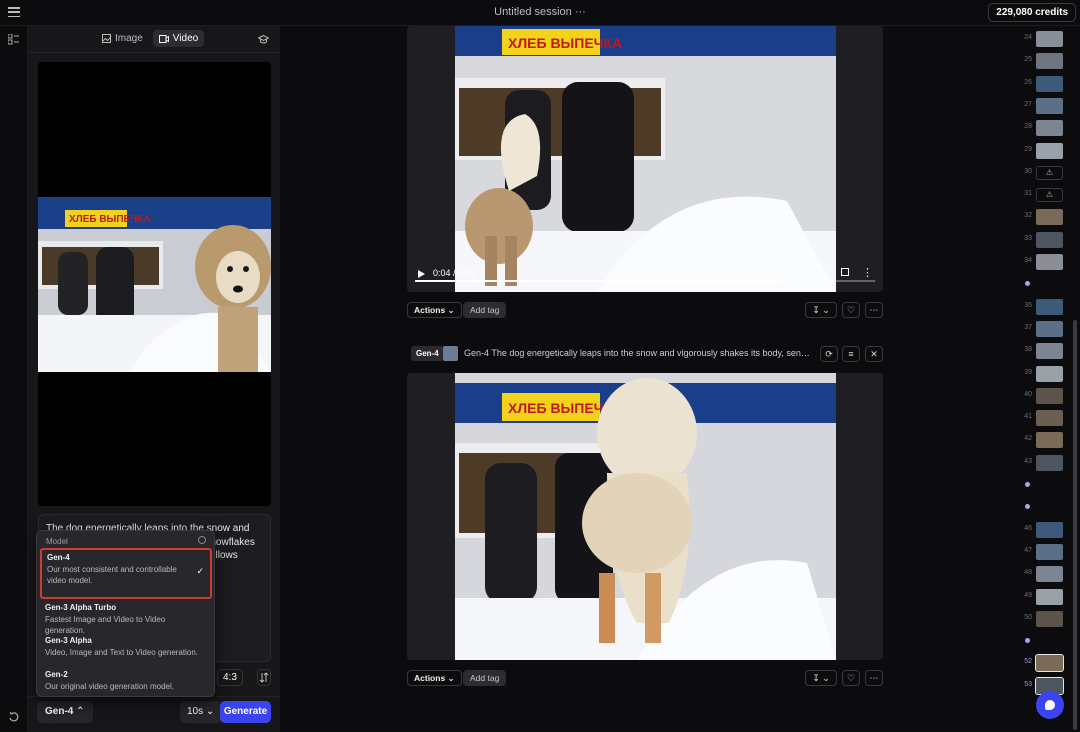 This screenshot has height=732, width=1080. Describe the element at coordinates (1075, 525) in the screenshot. I see `history-scrollbar` at that location.